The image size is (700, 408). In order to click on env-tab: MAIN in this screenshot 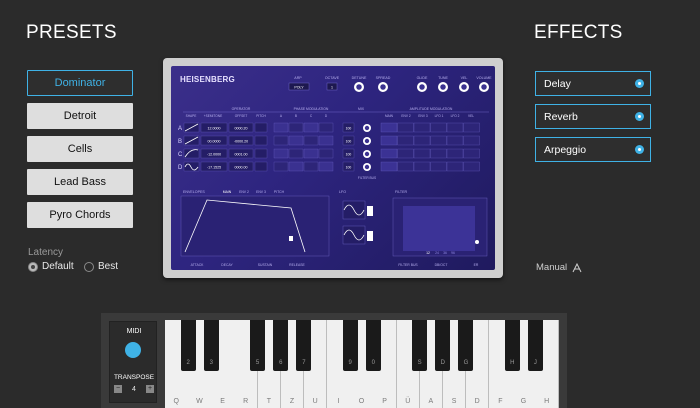, I will do `click(227, 192)`.